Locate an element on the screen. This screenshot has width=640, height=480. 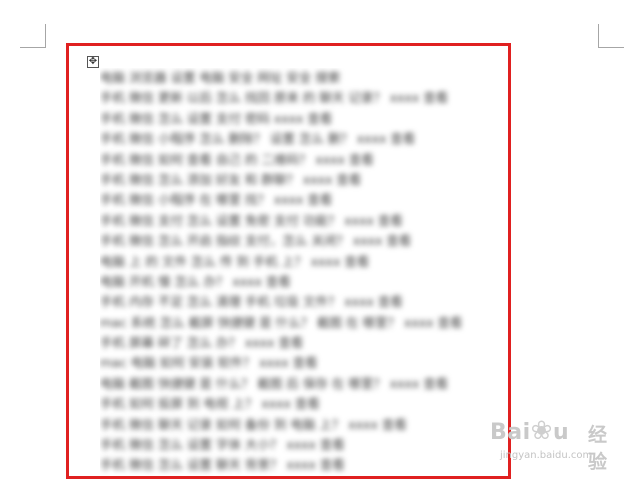
document-line: 手机 微信 支付 怎么 设置 免密 支付 功能？ xxxx 查看 is located at coordinates (251, 220).